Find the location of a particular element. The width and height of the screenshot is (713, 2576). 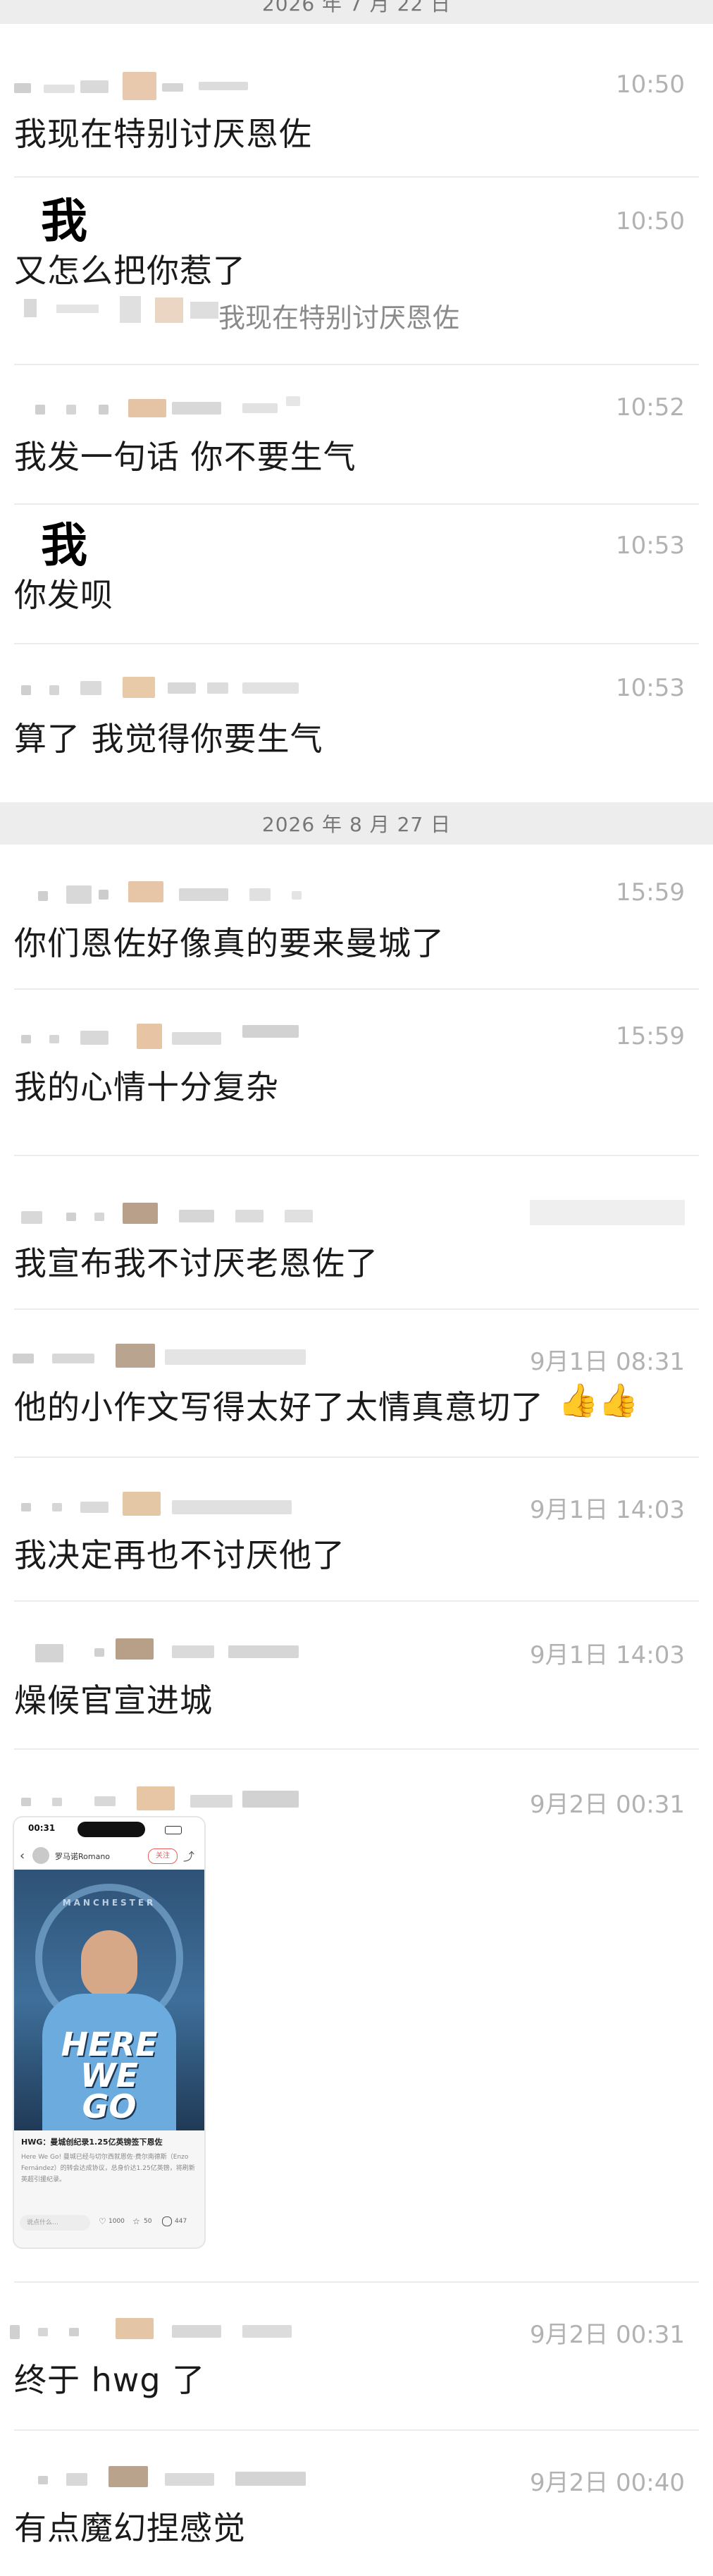

message-time: 9月1日 08:31 is located at coordinates (607, 1362).